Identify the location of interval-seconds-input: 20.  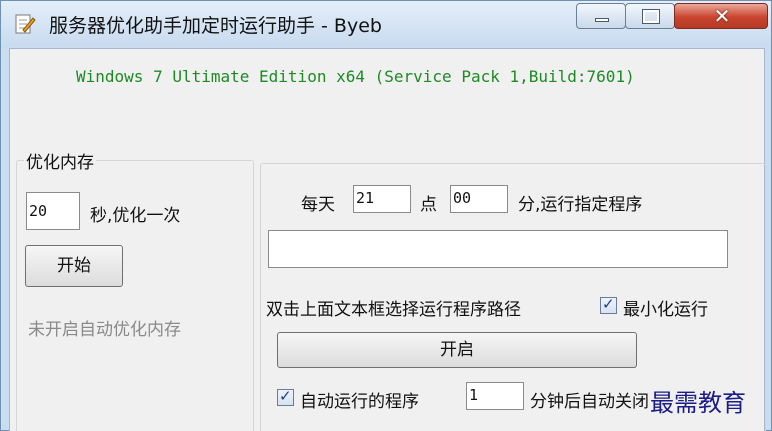
(53, 211).